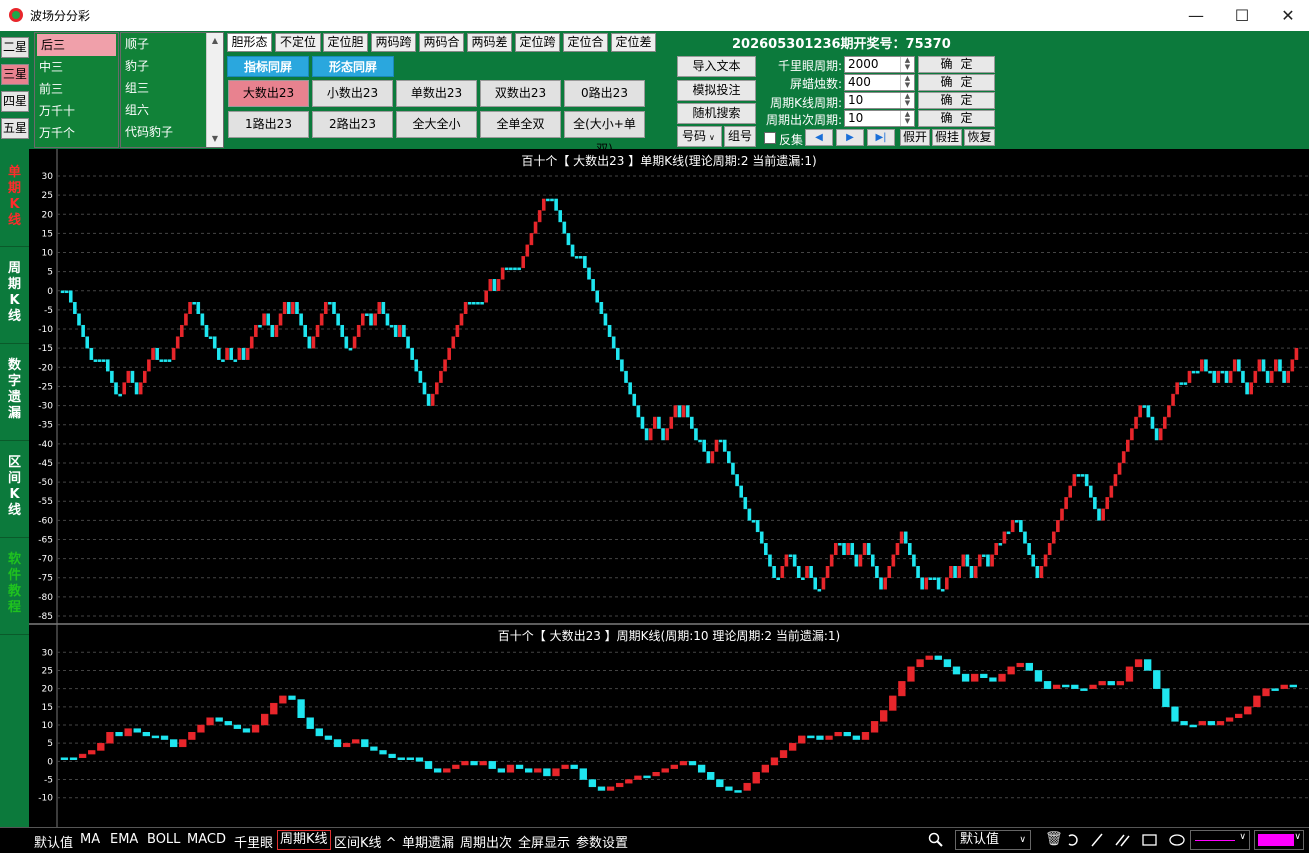 Image resolution: width=1309 pixels, height=853 pixels. I want to click on list-item: 后三, so click(76, 45).